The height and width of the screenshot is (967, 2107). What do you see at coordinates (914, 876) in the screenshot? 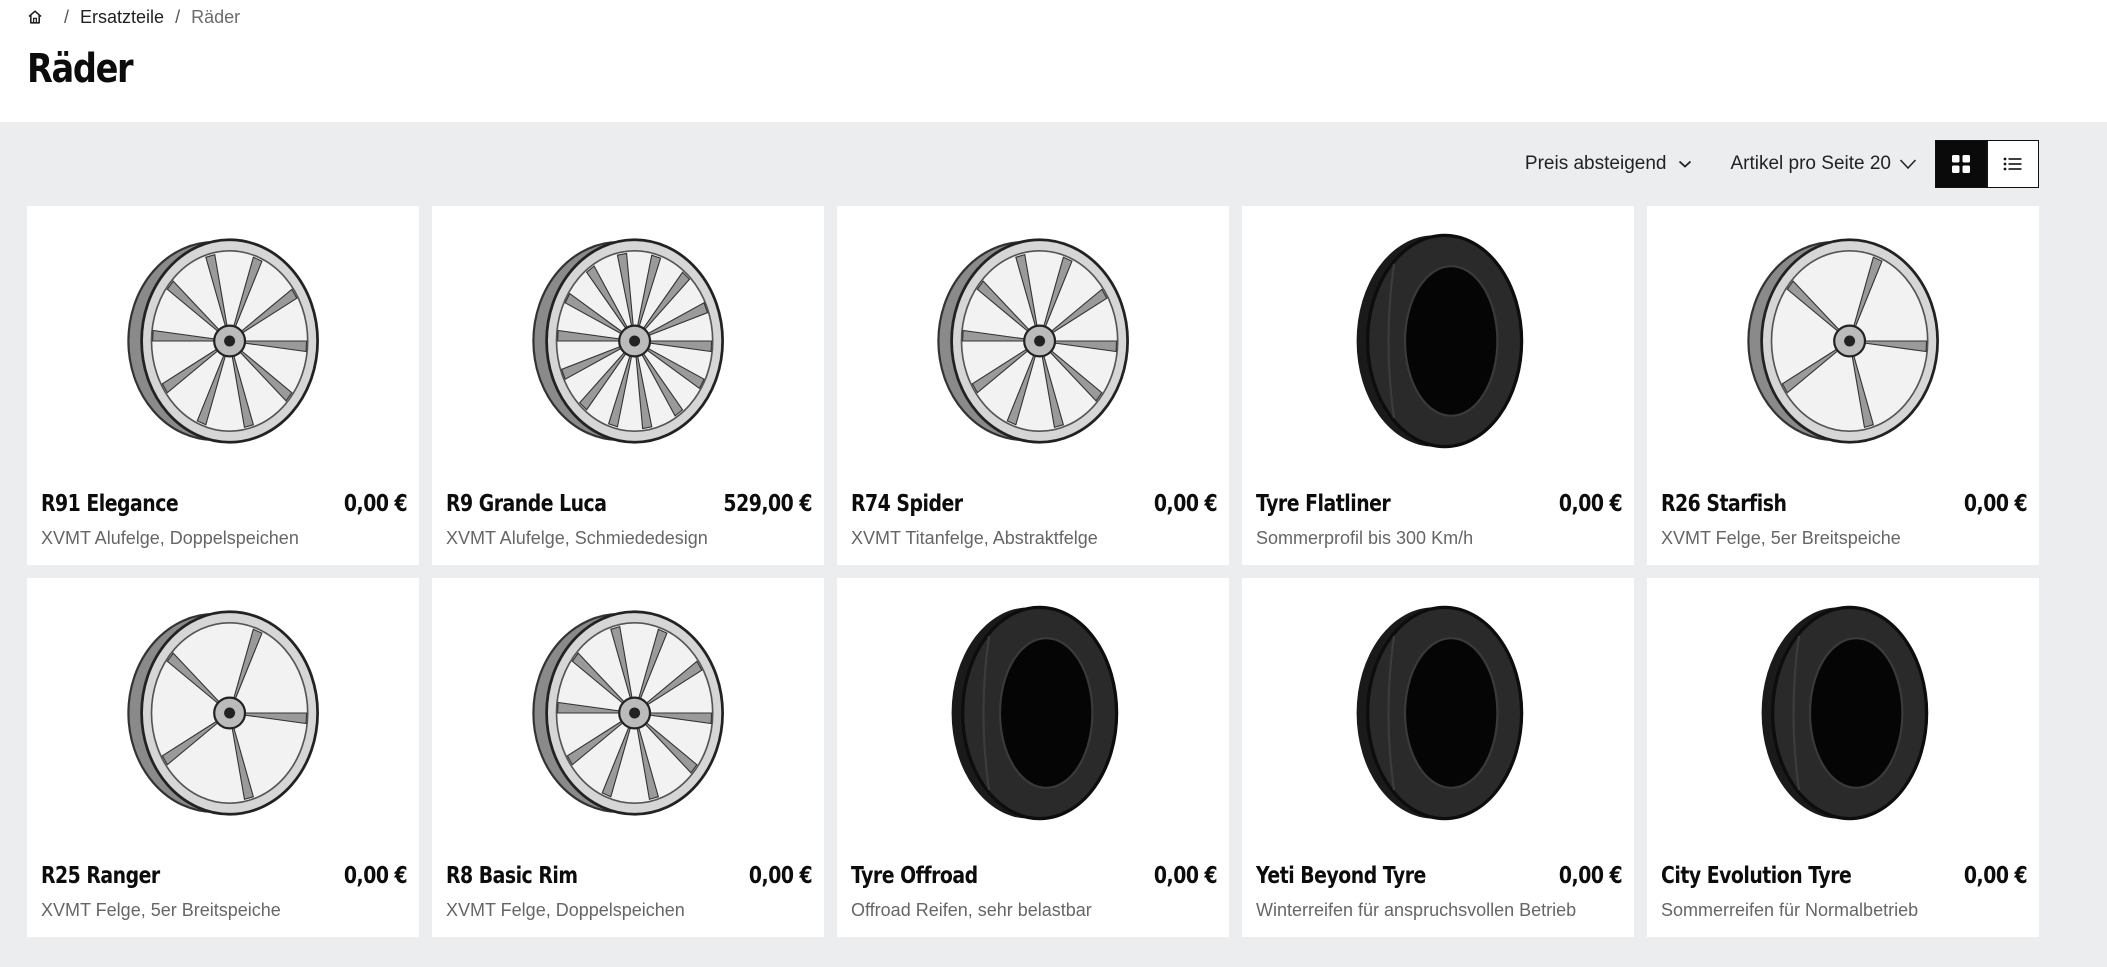
I see `product-name: Tyre Offroad` at bounding box center [914, 876].